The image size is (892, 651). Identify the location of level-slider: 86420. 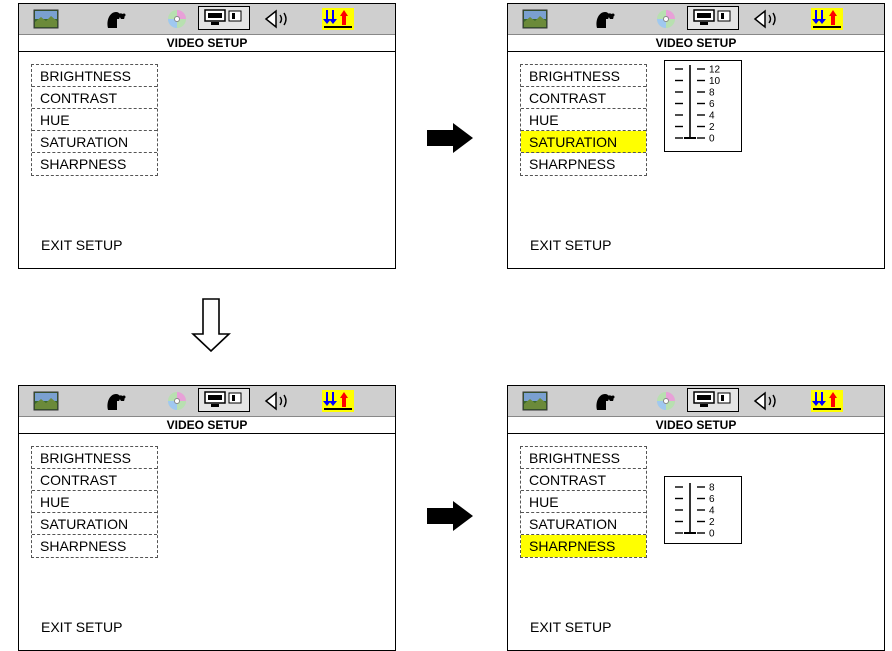
(703, 510).